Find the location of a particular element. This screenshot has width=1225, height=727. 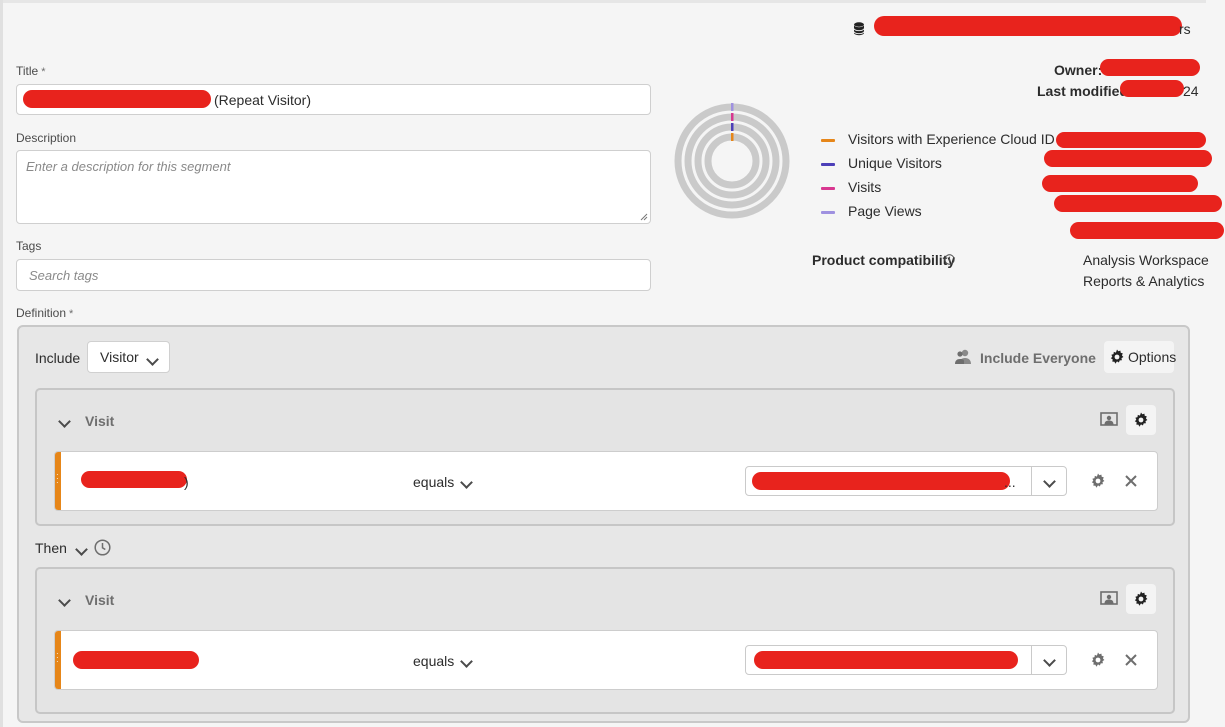

container-title-1: Visit is located at coordinates (100, 421).